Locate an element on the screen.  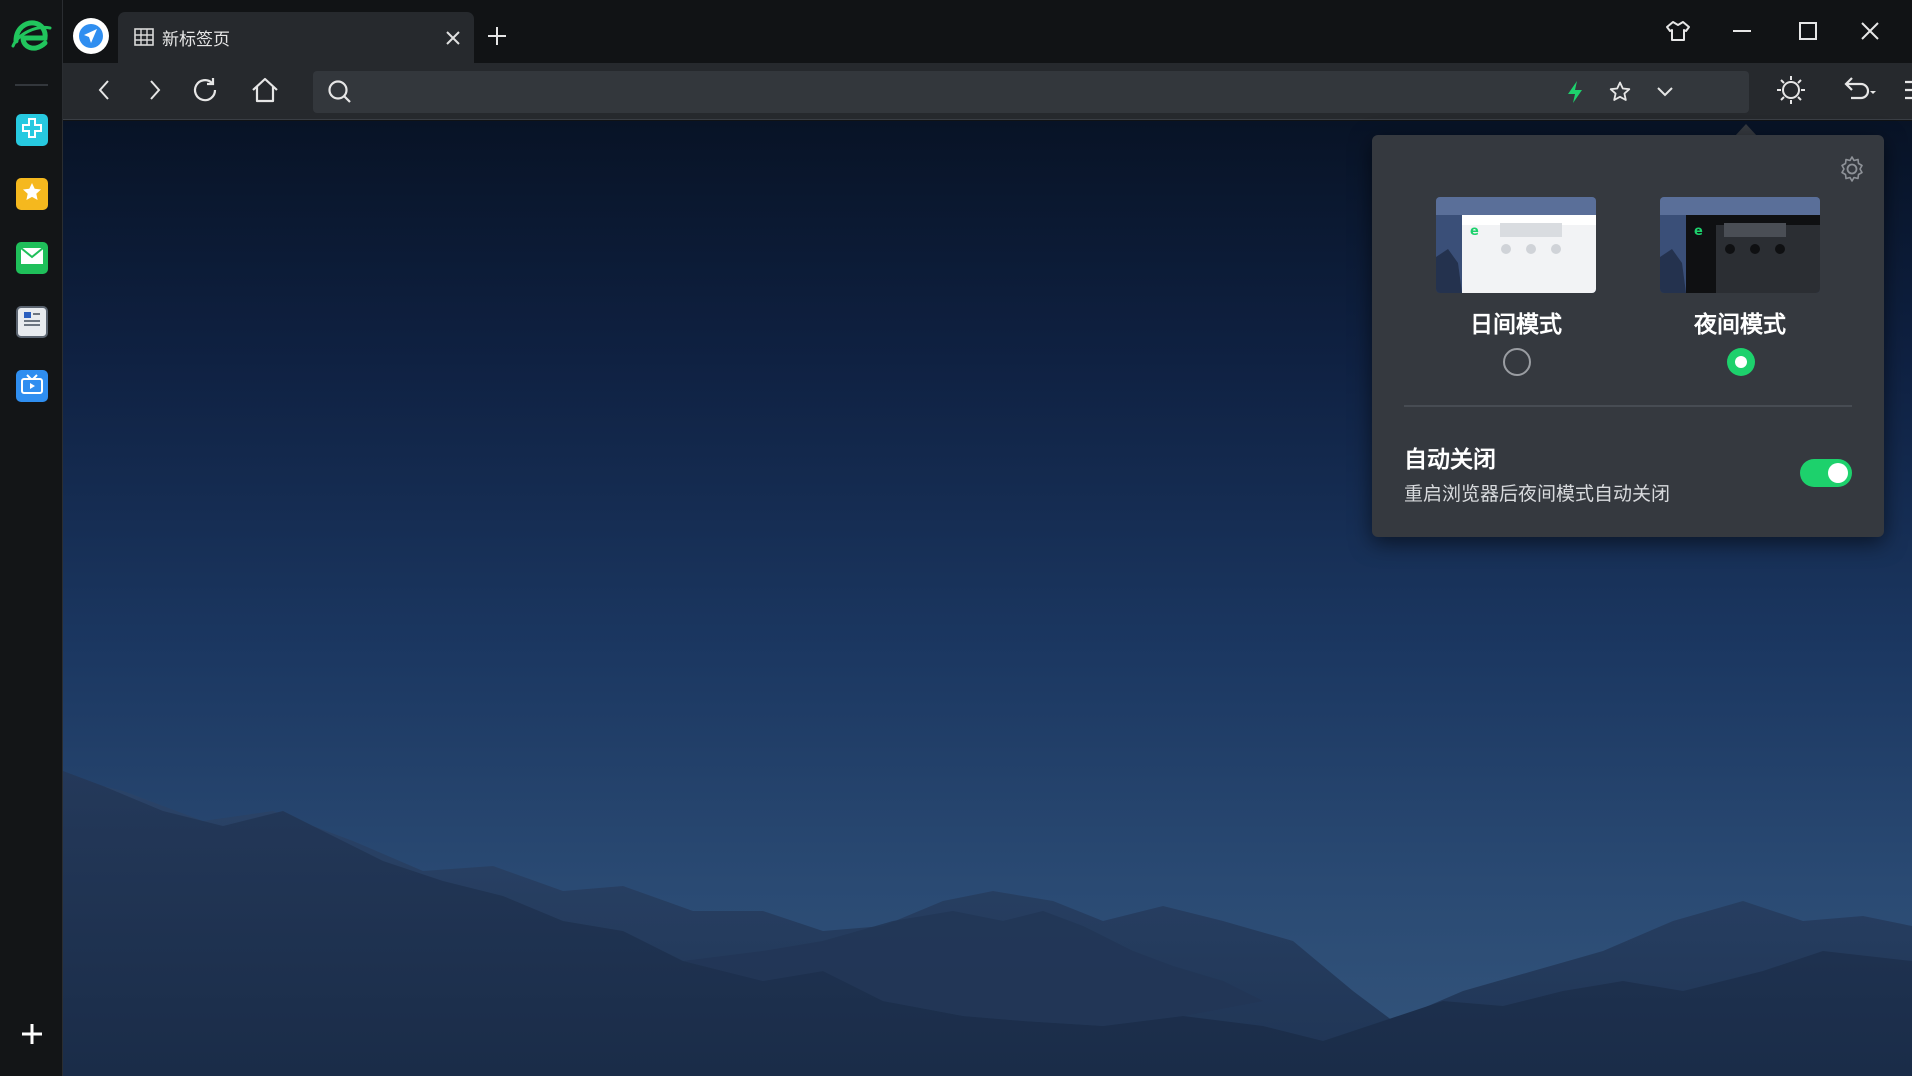
grid-page-icon is located at coordinates (144, 37).